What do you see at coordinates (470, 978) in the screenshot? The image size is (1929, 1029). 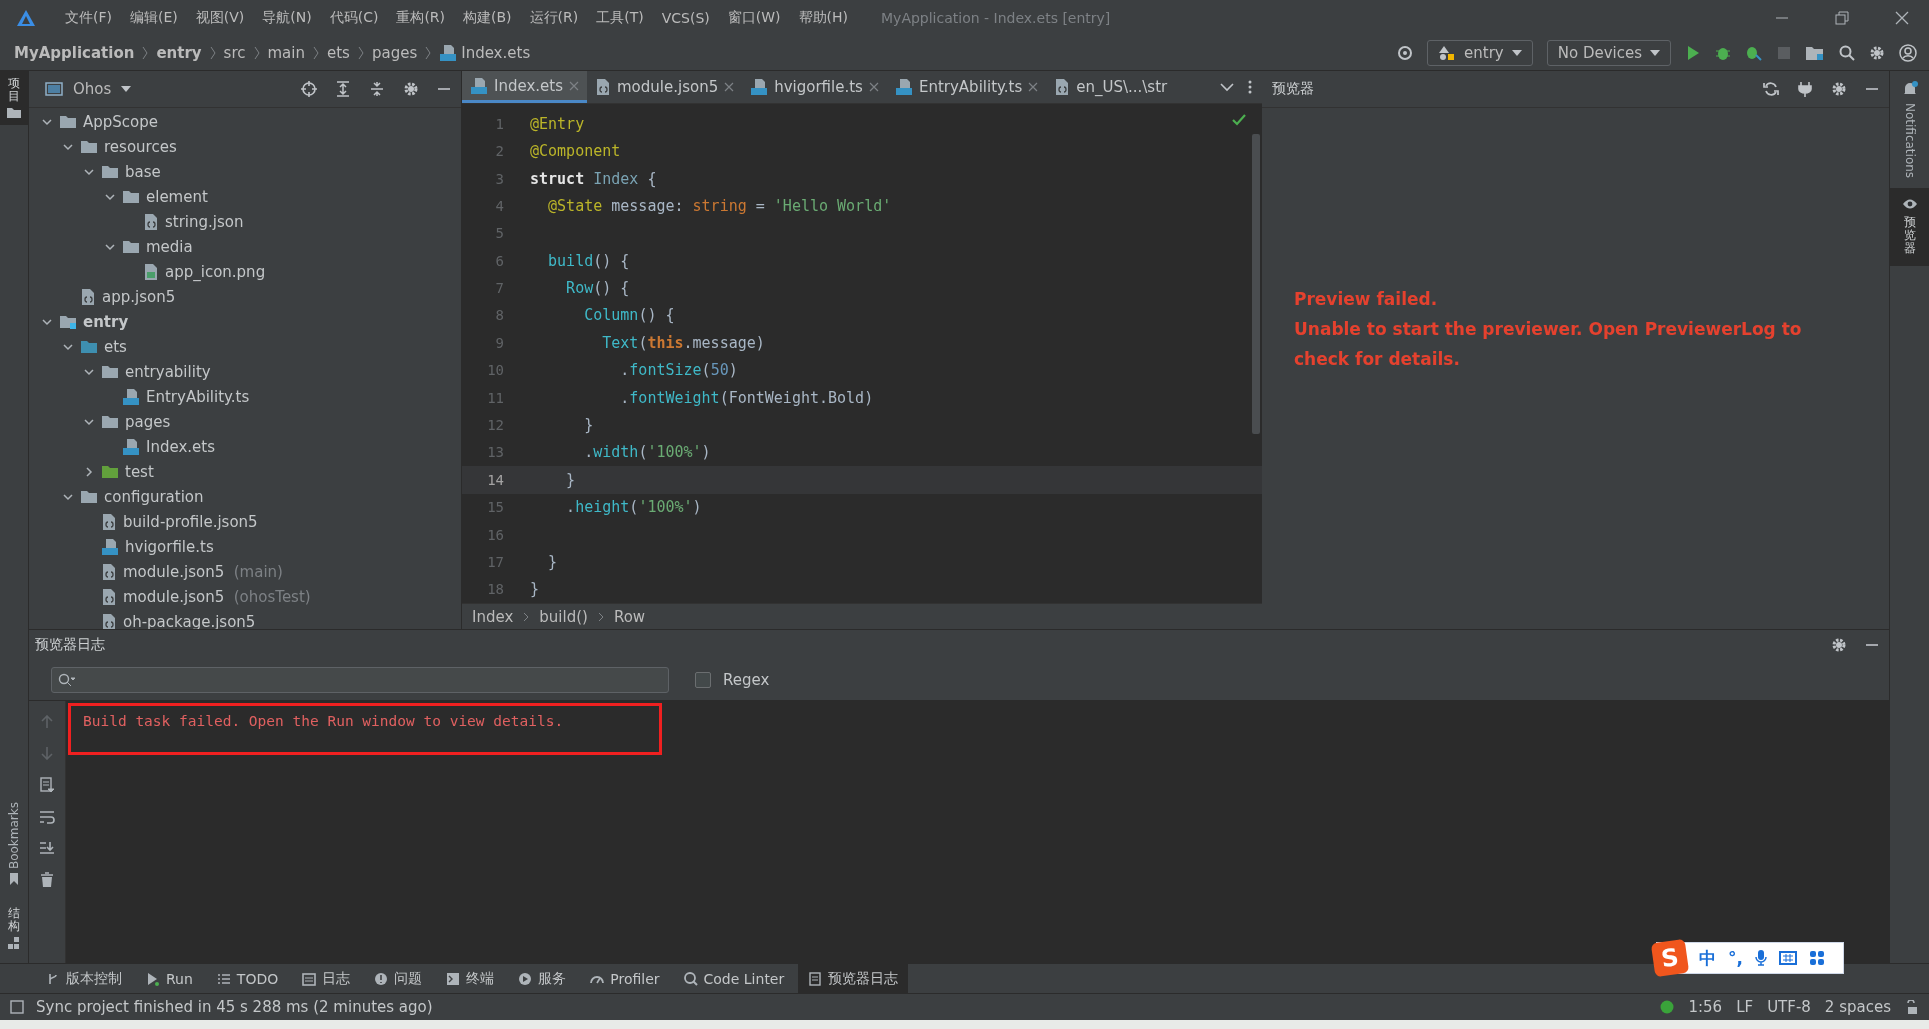 I see `tool-window-tab: 终端` at bounding box center [470, 978].